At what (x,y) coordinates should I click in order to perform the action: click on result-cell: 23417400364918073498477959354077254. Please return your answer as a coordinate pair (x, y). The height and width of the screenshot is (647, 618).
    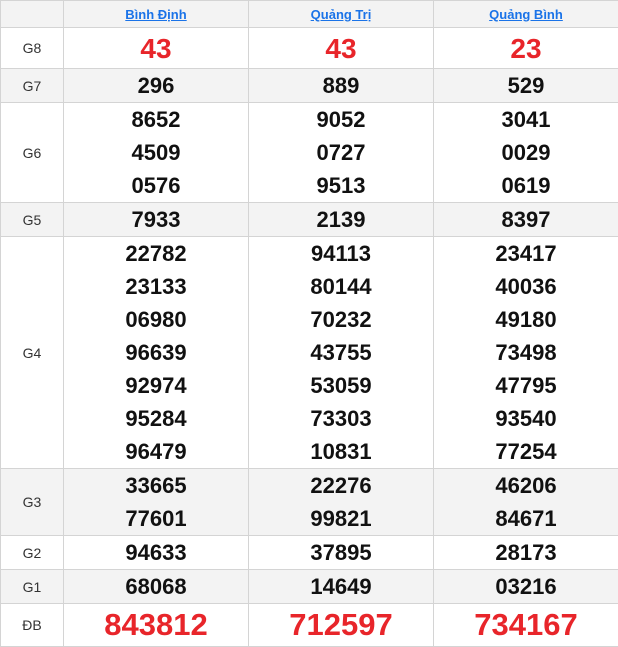
    Looking at the image, I should click on (526, 353).